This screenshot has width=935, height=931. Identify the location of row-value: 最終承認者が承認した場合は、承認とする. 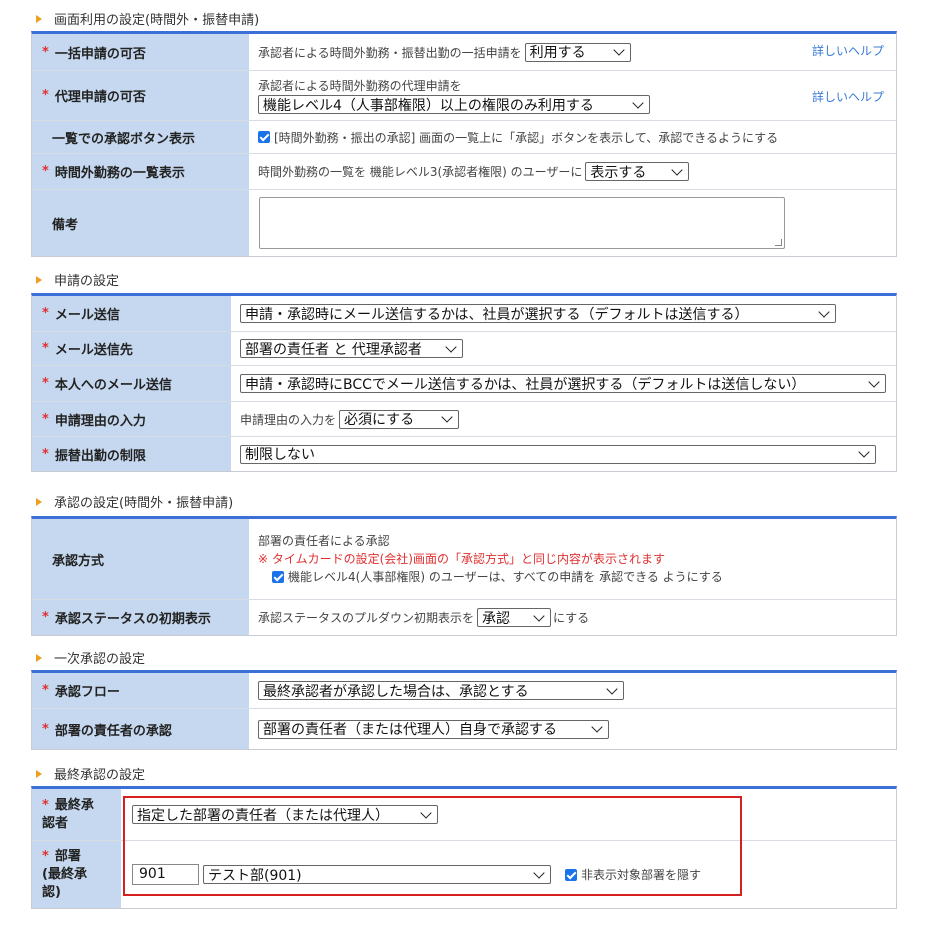
(572, 690).